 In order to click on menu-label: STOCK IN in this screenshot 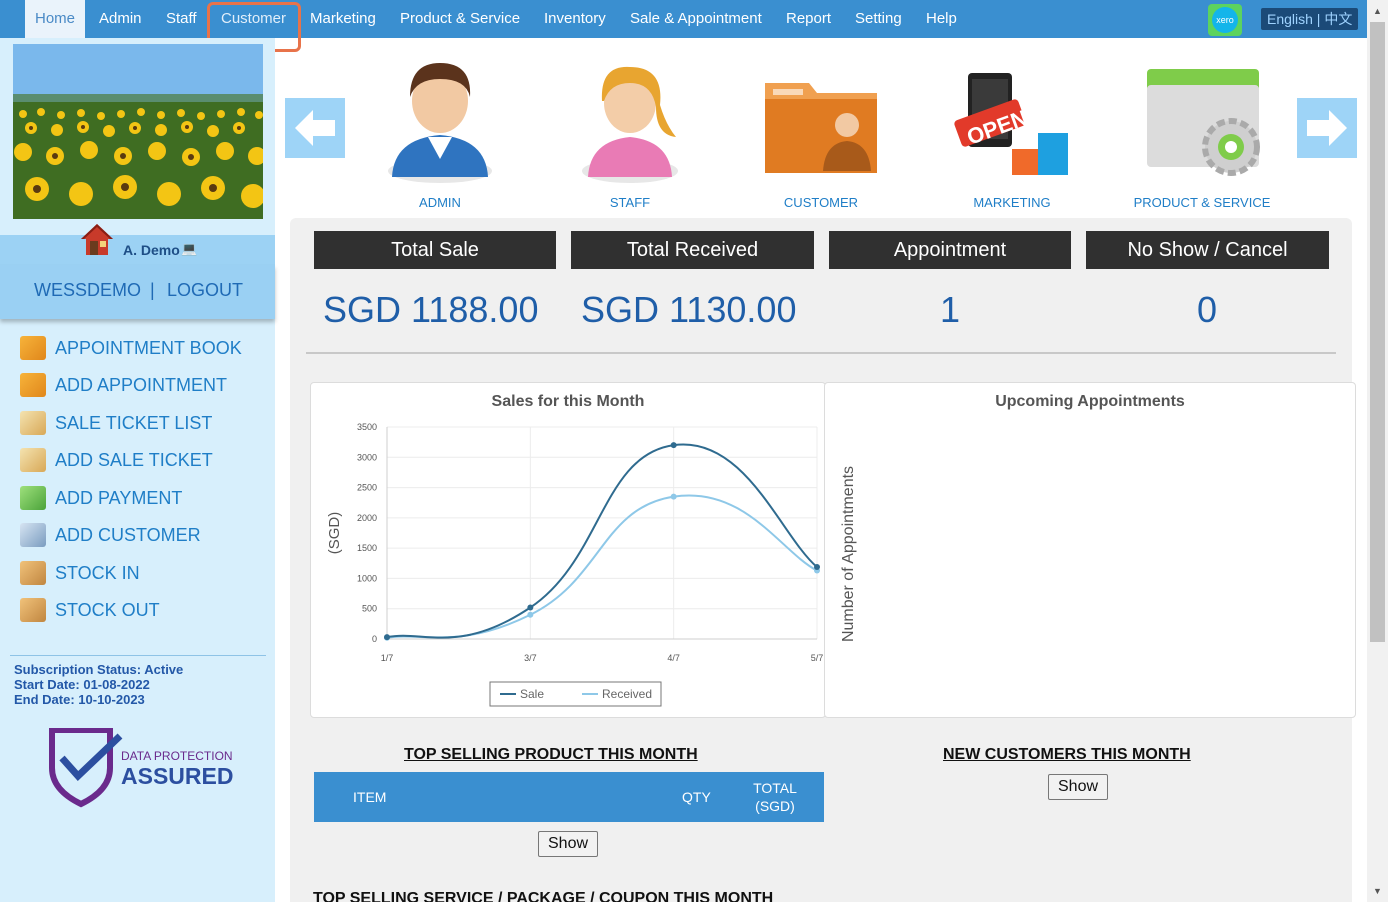, I will do `click(97, 572)`.